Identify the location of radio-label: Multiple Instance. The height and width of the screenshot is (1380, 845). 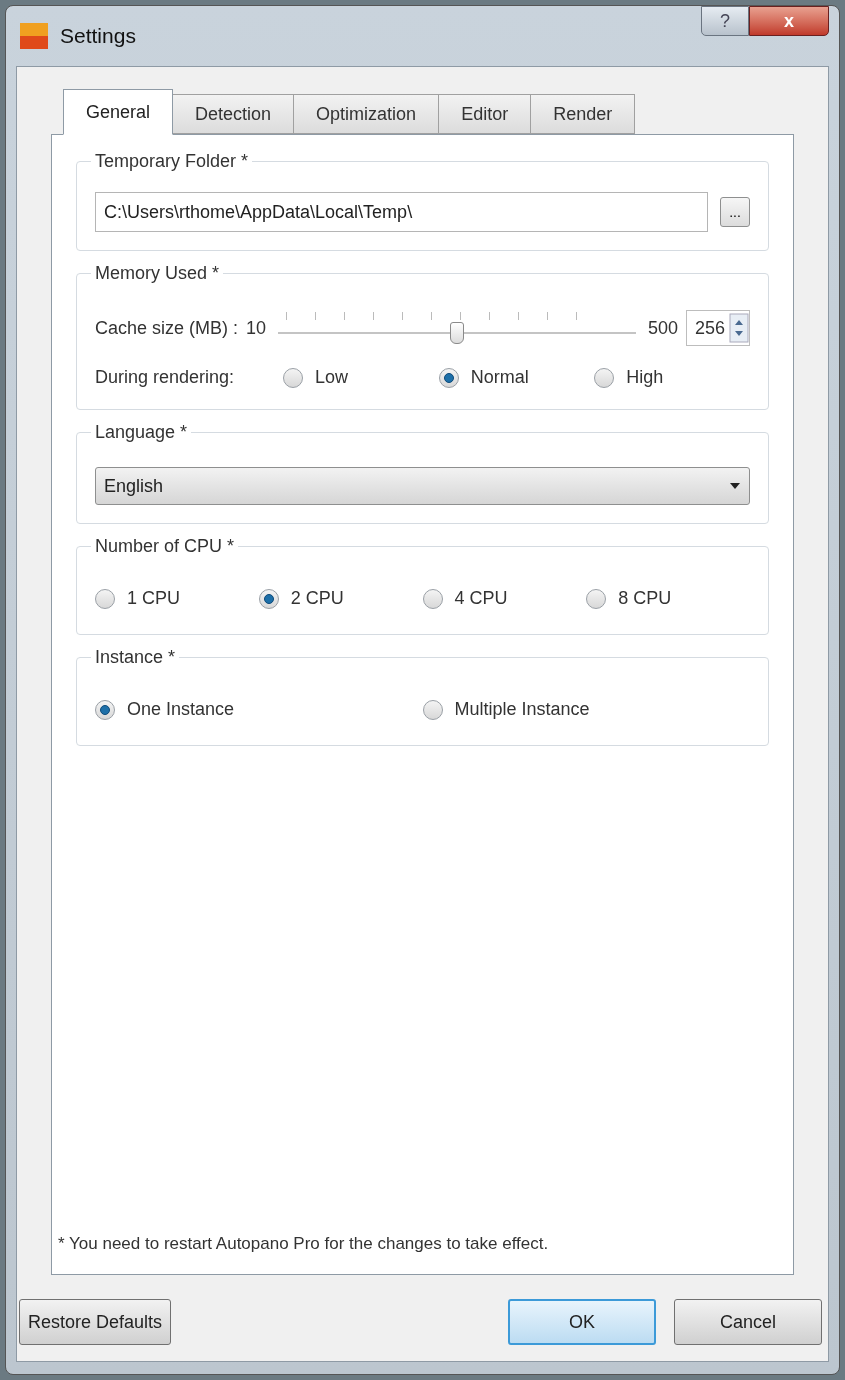
(522, 709).